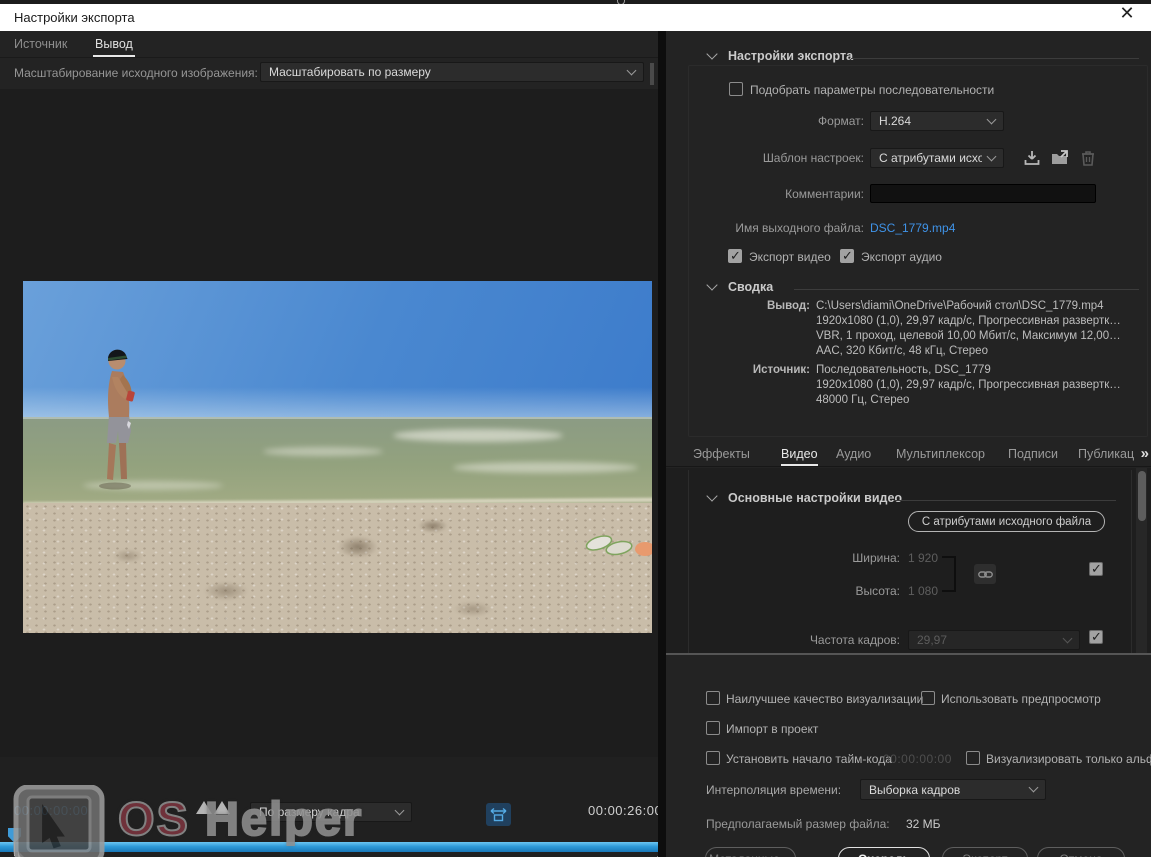  I want to click on export-video-label: Экспорт видео, so click(790, 257).